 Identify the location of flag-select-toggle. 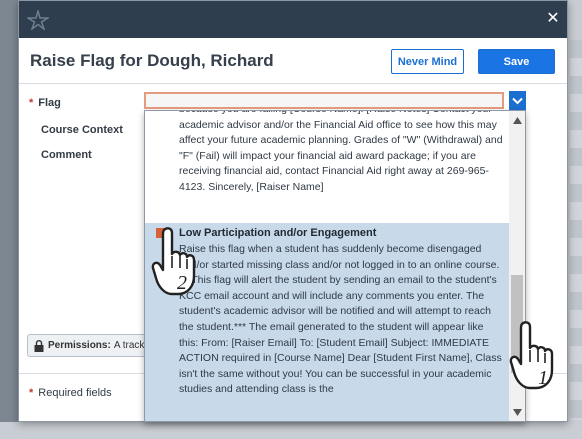
(517, 100).